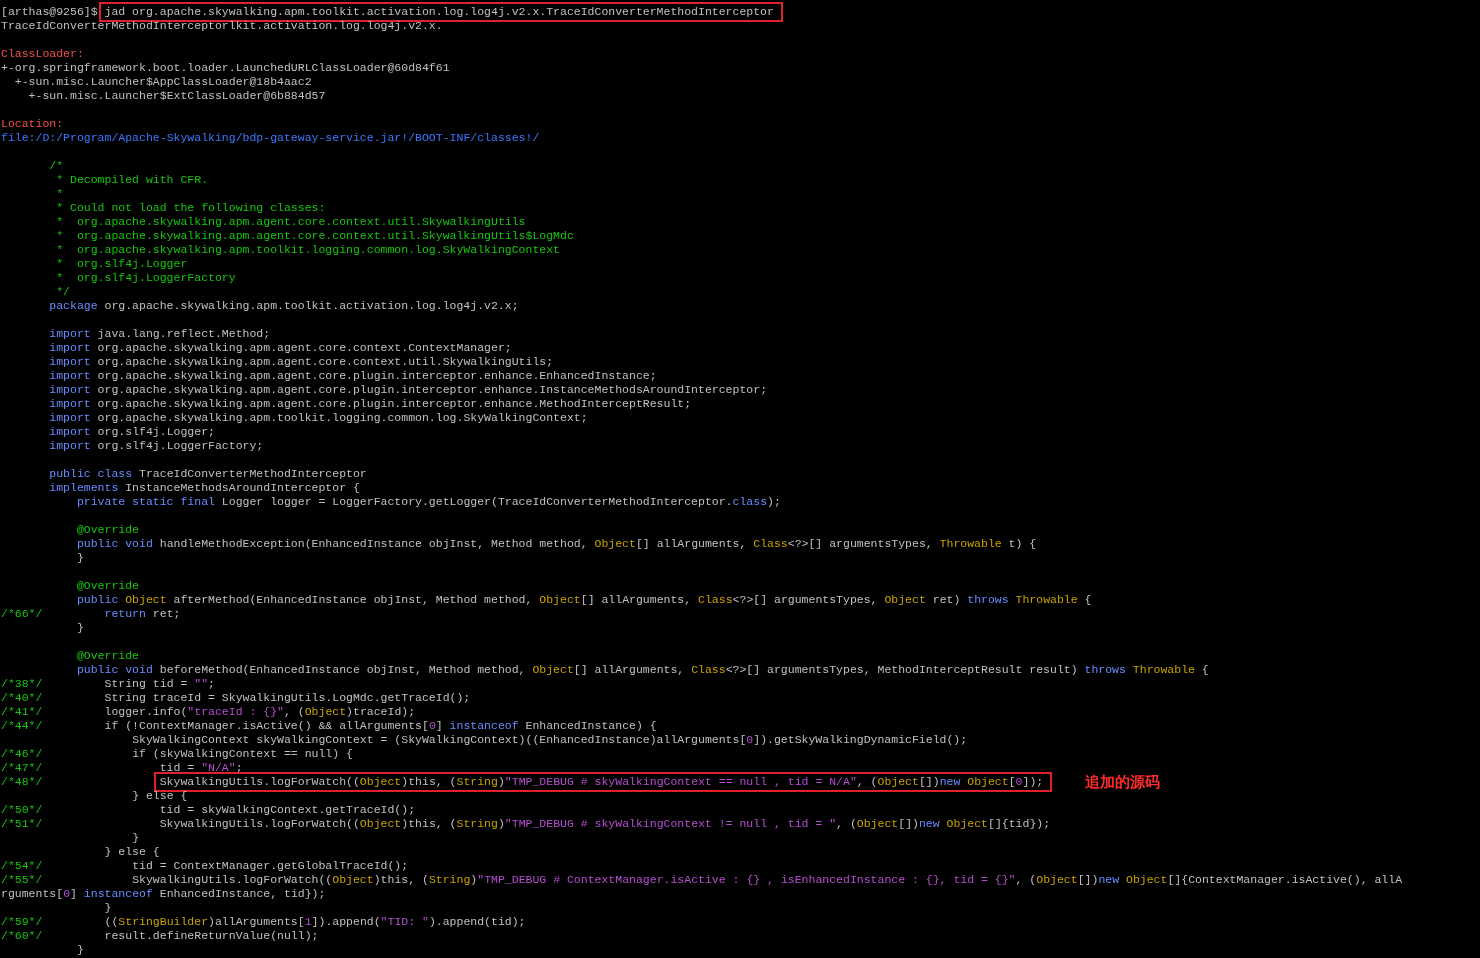 The width and height of the screenshot is (1480, 958). What do you see at coordinates (605, 824) in the screenshot?
I see `code-line: SkywalkingUtils.logForWatch((Object)this, (String)"TMP_DEBUG # skyWalkingContext != null , tid = ", (Object[])new Object[]{tid});` at bounding box center [605, 824].